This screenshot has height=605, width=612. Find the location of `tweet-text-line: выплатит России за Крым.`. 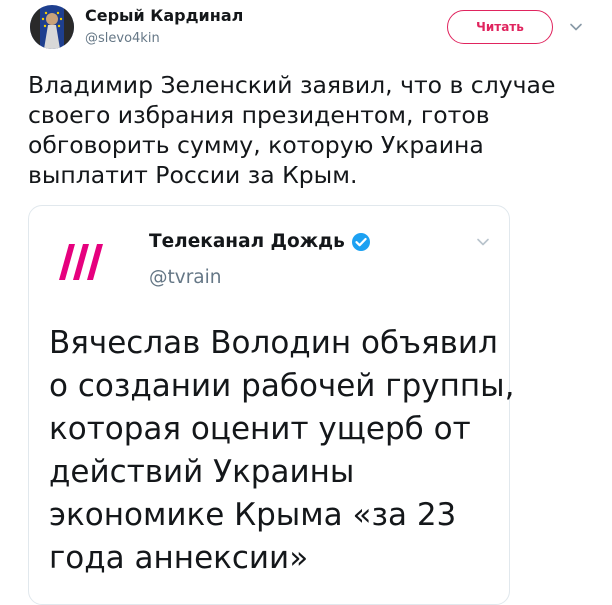

tweet-text-line: выплатит России за Крым. is located at coordinates (193, 175).